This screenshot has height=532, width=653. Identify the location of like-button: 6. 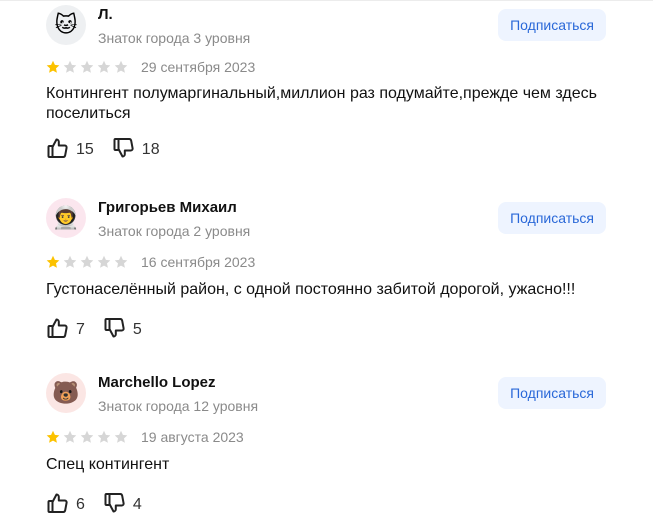
(65, 505).